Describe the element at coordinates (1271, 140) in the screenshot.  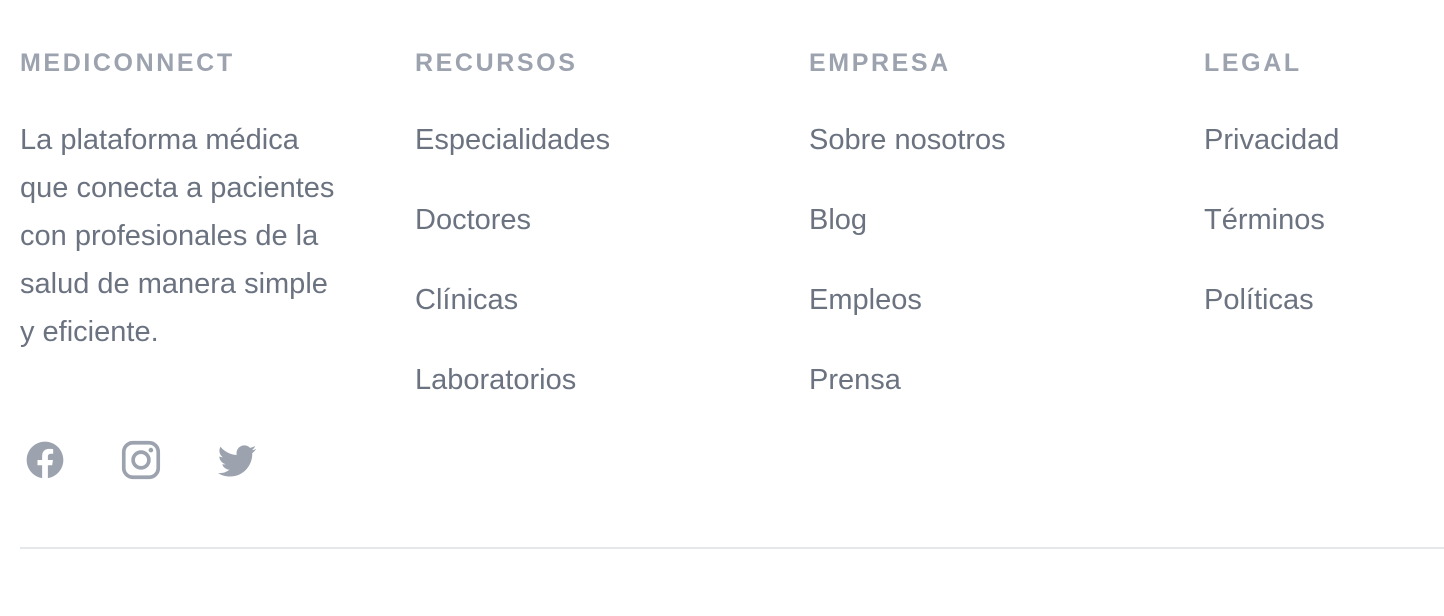
I see `link-privacidad: Privacidad` at that location.